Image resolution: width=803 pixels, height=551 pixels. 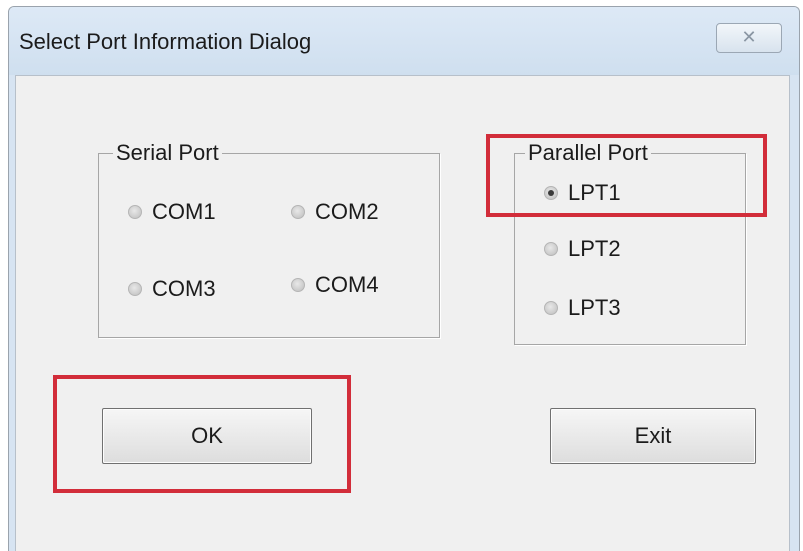 What do you see at coordinates (347, 284) in the screenshot?
I see `radio-com4-label: COM4` at bounding box center [347, 284].